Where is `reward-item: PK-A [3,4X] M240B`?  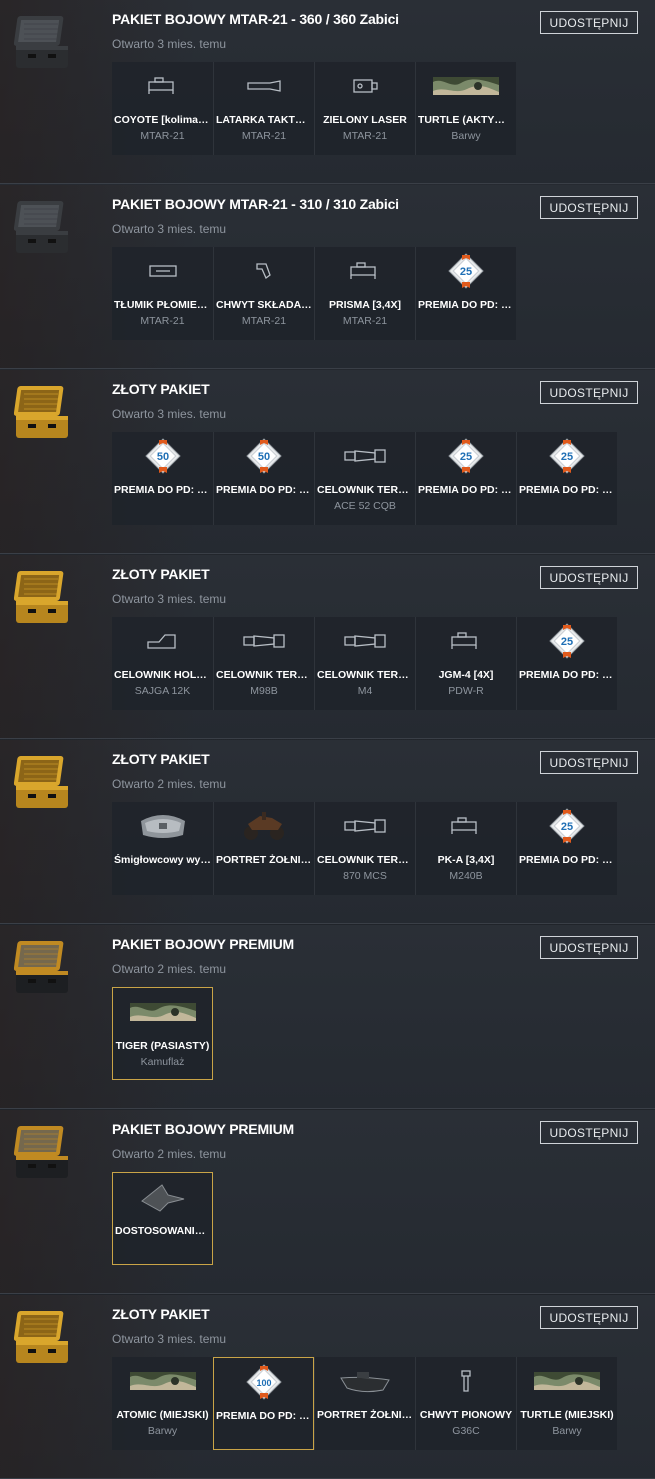 reward-item: PK-A [3,4X] M240B is located at coordinates (465, 848).